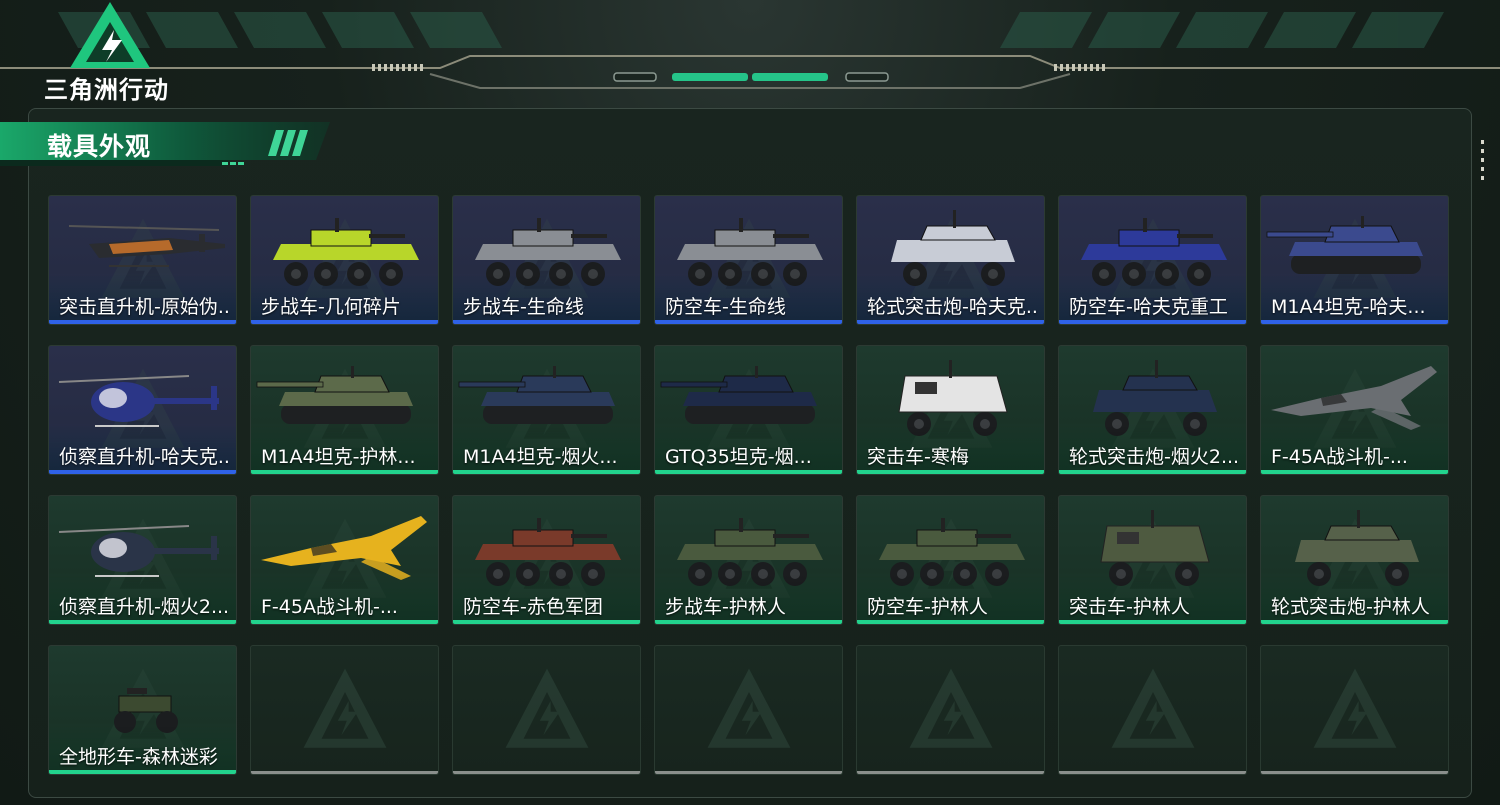 The image size is (1500, 805). What do you see at coordinates (725, 307) in the screenshot?
I see `vehicle-skin-name: 防空车-生命线` at bounding box center [725, 307].